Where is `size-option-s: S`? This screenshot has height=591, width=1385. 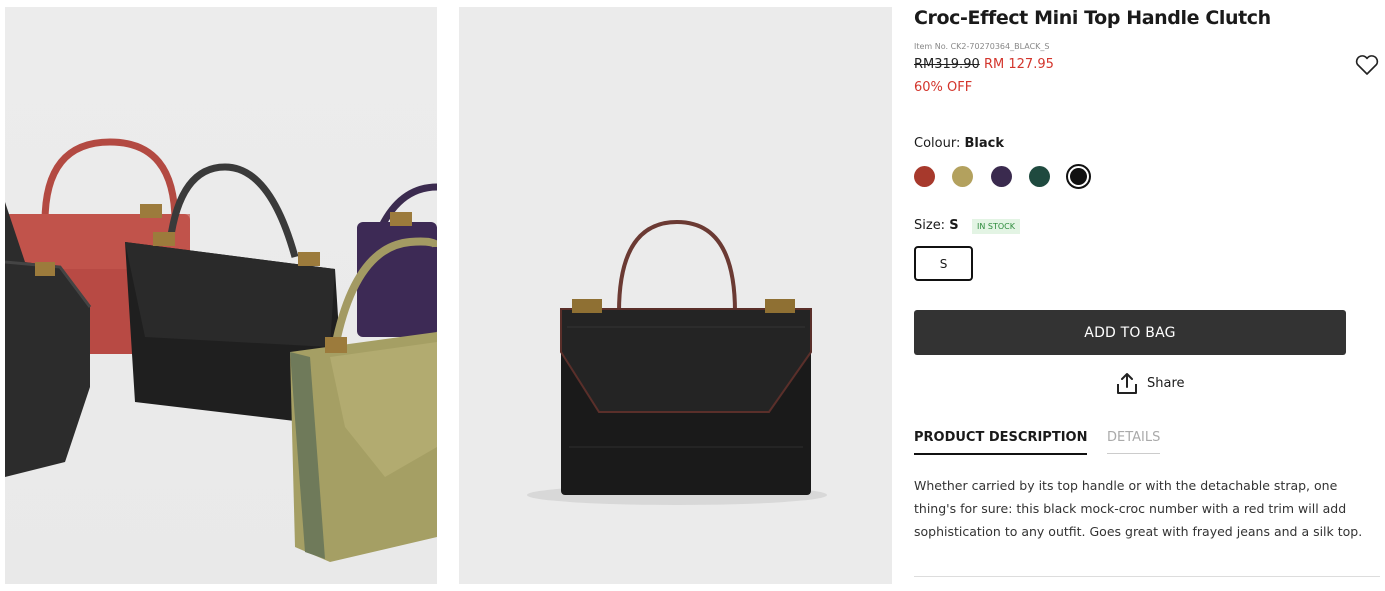 size-option-s: S is located at coordinates (943, 263).